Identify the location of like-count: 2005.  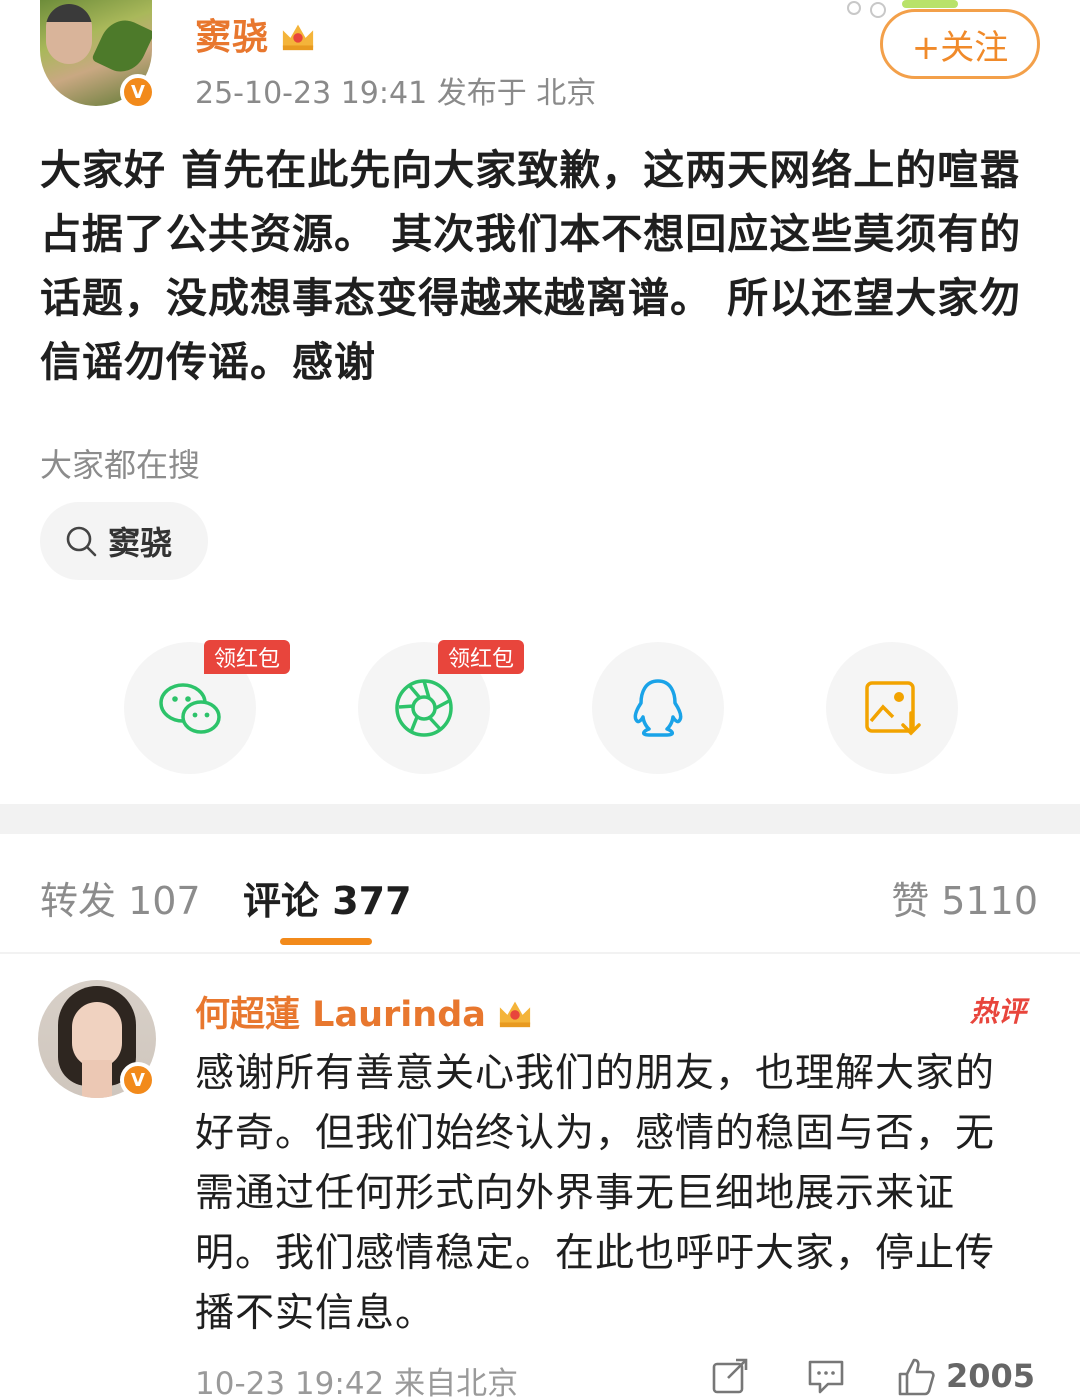
(991, 1375).